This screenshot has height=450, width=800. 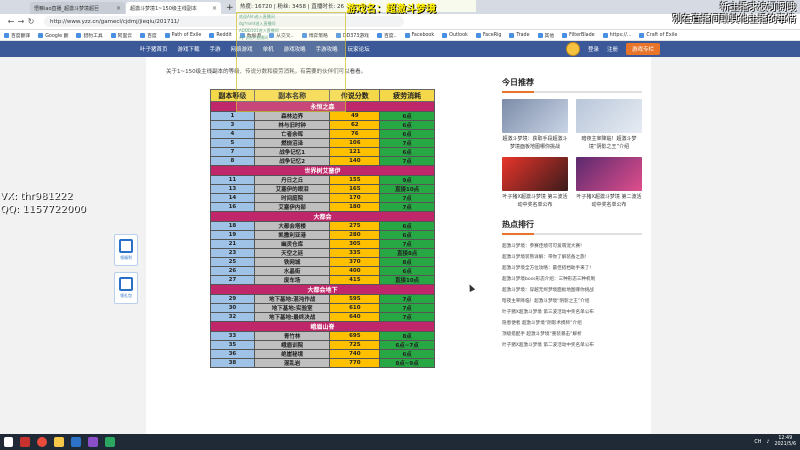 What do you see at coordinates (407, 116) in the screenshot?
I see `table-cell: 6点` at bounding box center [407, 116].